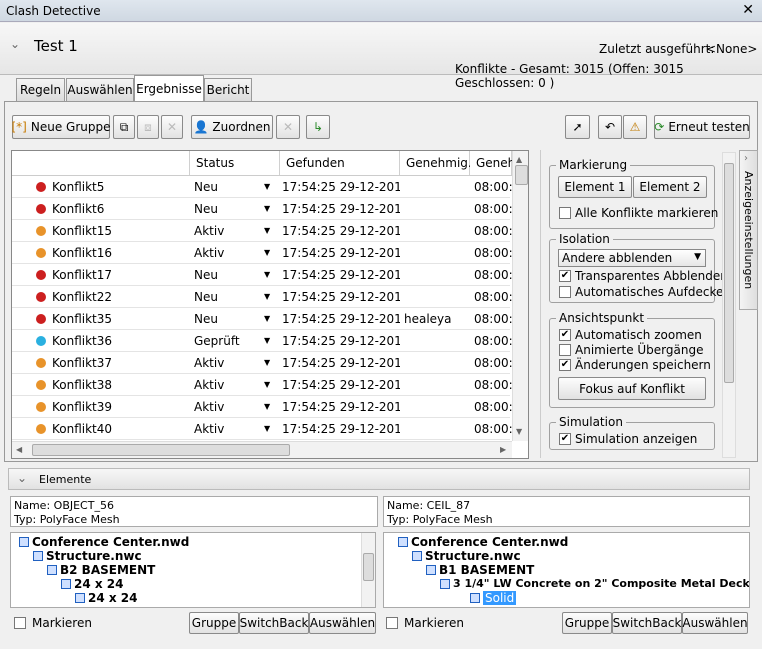 This screenshot has height=649, width=762. I want to click on vertical-scrollbar: ▲ ▼, so click(520, 296).